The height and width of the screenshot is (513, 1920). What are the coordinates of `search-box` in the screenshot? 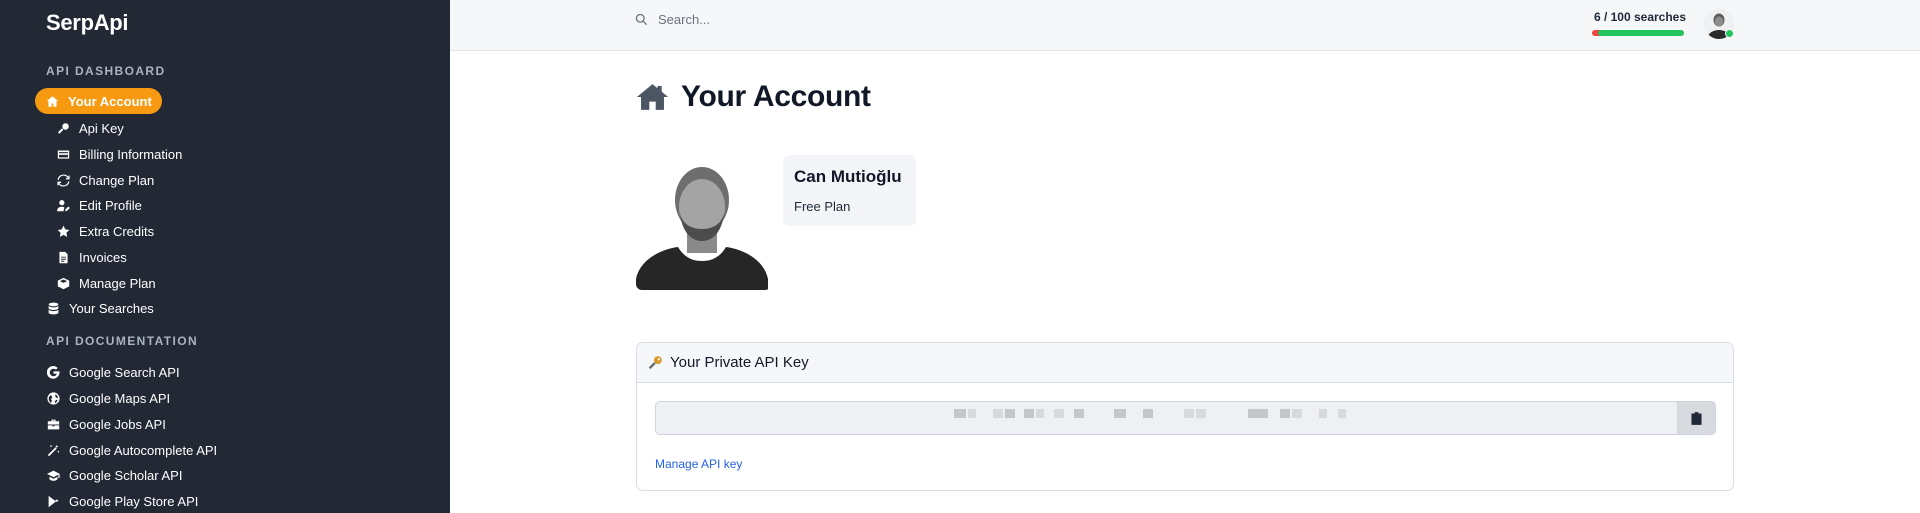 It's located at (796, 19).